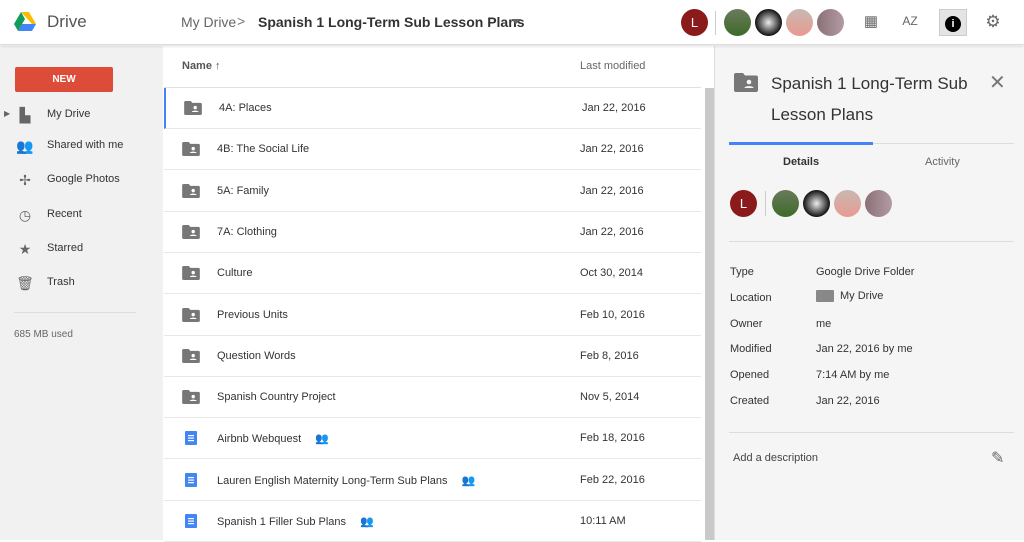  Describe the element at coordinates (432, 232) in the screenshot. I see `file-row: 7A: Clothing Jan 22, 2016` at that location.